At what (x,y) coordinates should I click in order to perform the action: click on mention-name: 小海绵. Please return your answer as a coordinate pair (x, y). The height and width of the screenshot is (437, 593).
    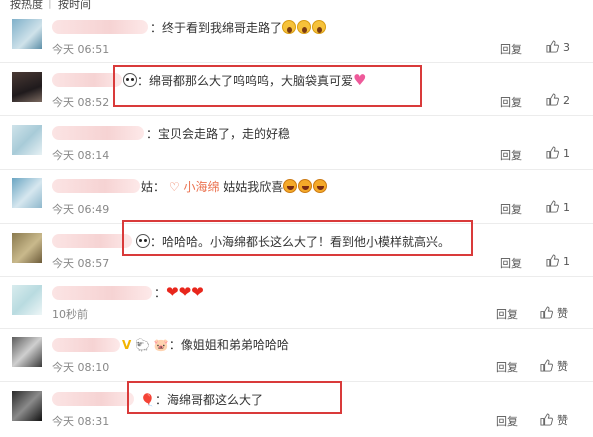
    Looking at the image, I should click on (201, 187).